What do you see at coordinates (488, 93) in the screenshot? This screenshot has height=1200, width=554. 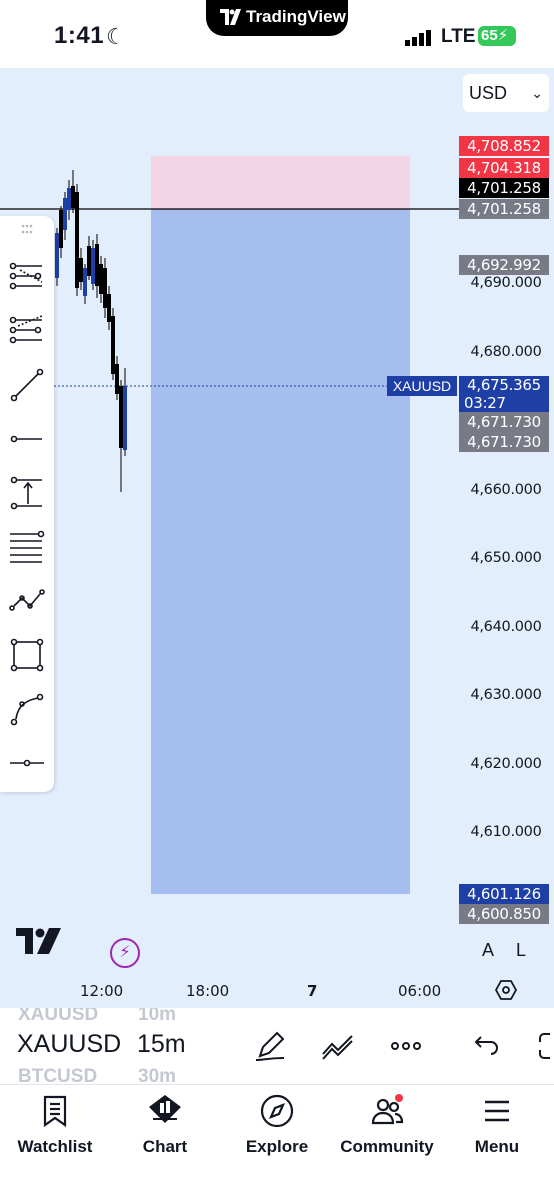 I see `currency-value: USD` at bounding box center [488, 93].